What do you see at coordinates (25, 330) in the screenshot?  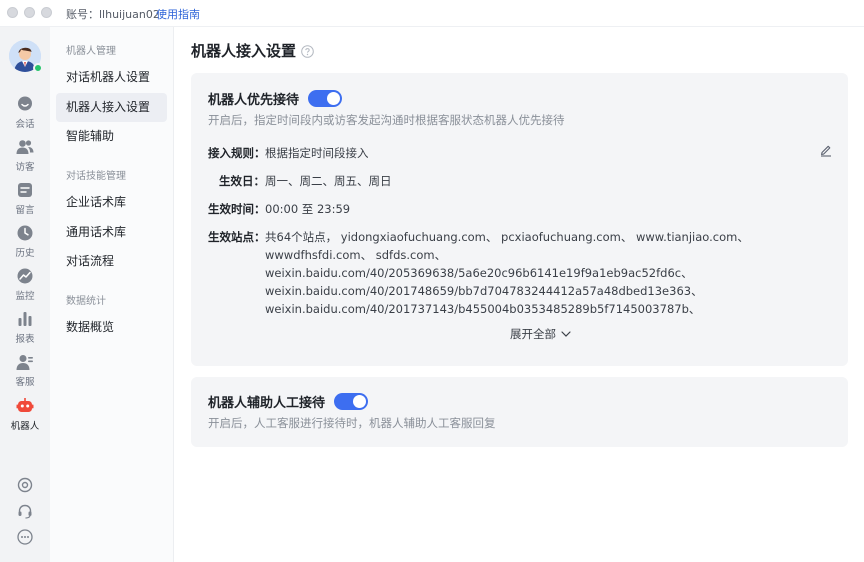 I see `rail-item-reports: 报表` at bounding box center [25, 330].